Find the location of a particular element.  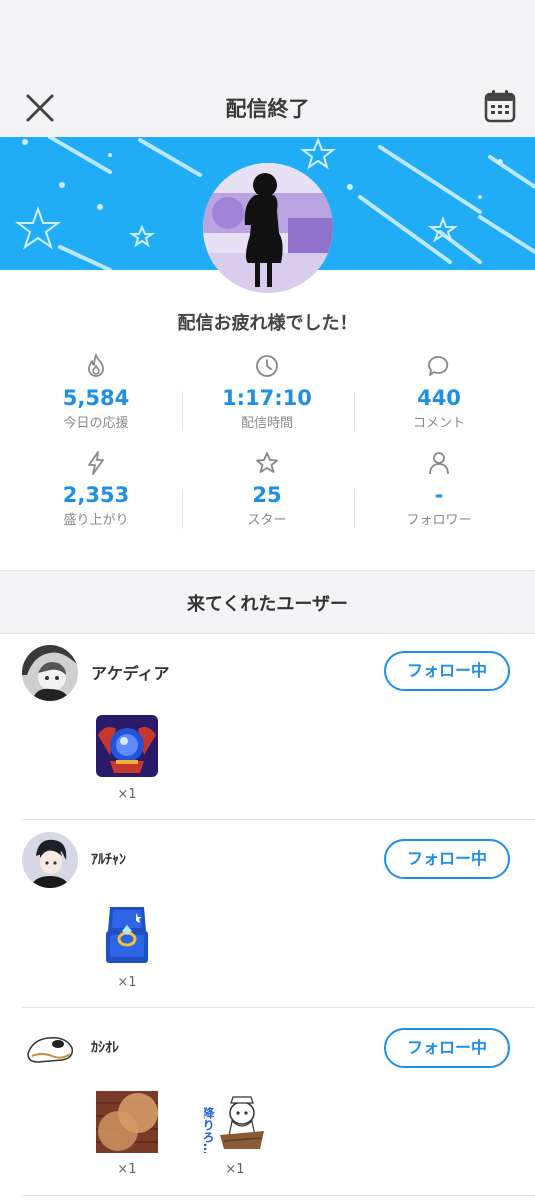

stat-value: 440 is located at coordinates (439, 398).